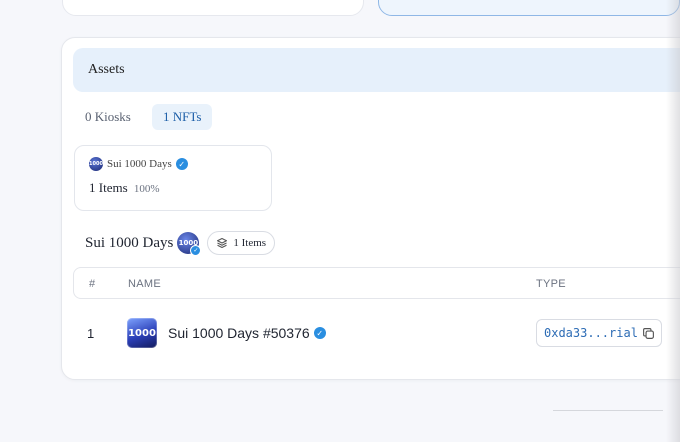 Image resolution: width=680 pixels, height=442 pixels. Describe the element at coordinates (96, 164) in the screenshot. I see `collection-avatar: 1000` at that location.